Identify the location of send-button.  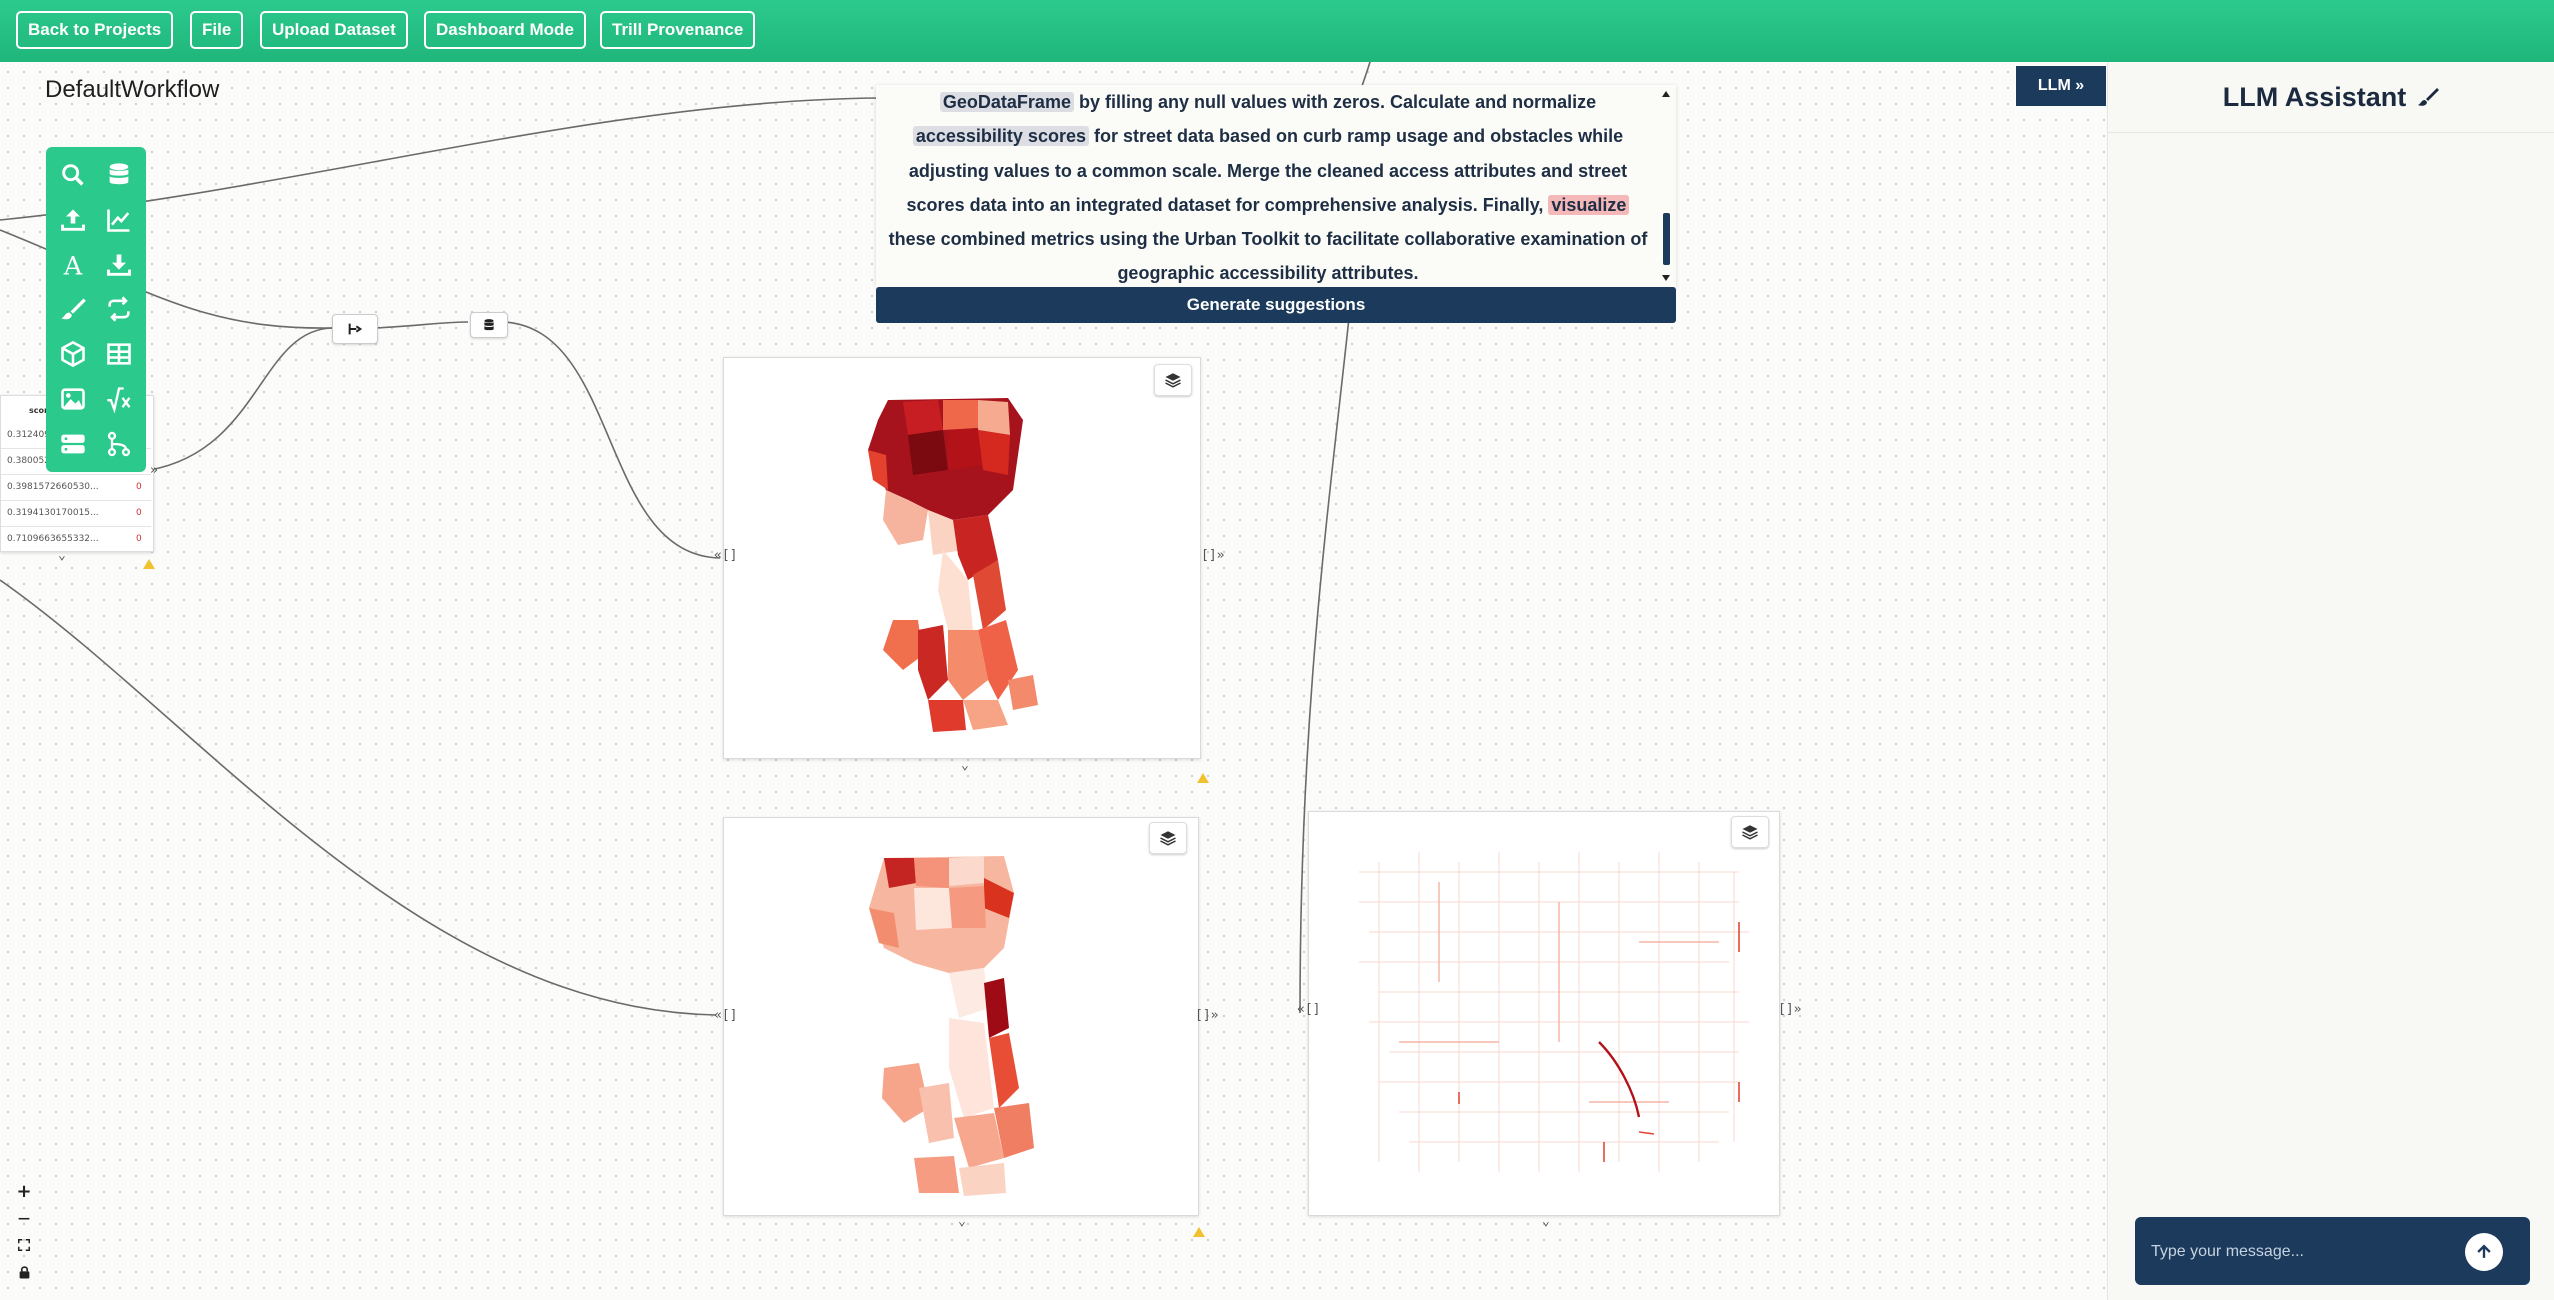
(2484, 1252).